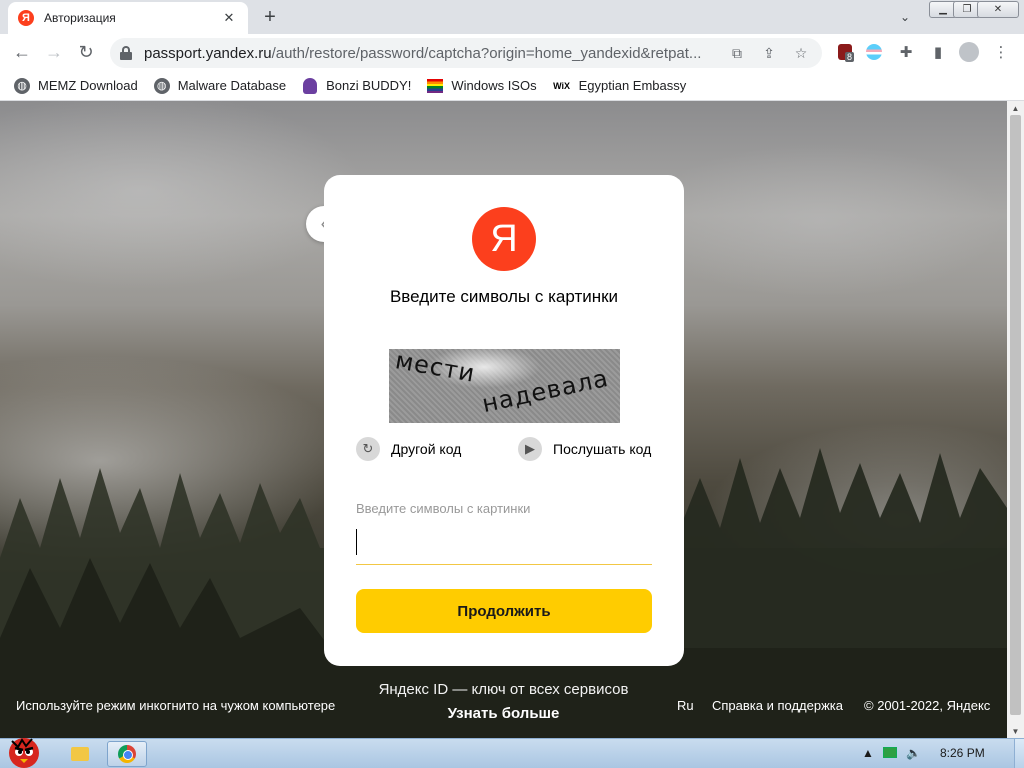 This screenshot has height=768, width=1024. What do you see at coordinates (737, 53) in the screenshot?
I see `translate-icon: ⧉` at bounding box center [737, 53].